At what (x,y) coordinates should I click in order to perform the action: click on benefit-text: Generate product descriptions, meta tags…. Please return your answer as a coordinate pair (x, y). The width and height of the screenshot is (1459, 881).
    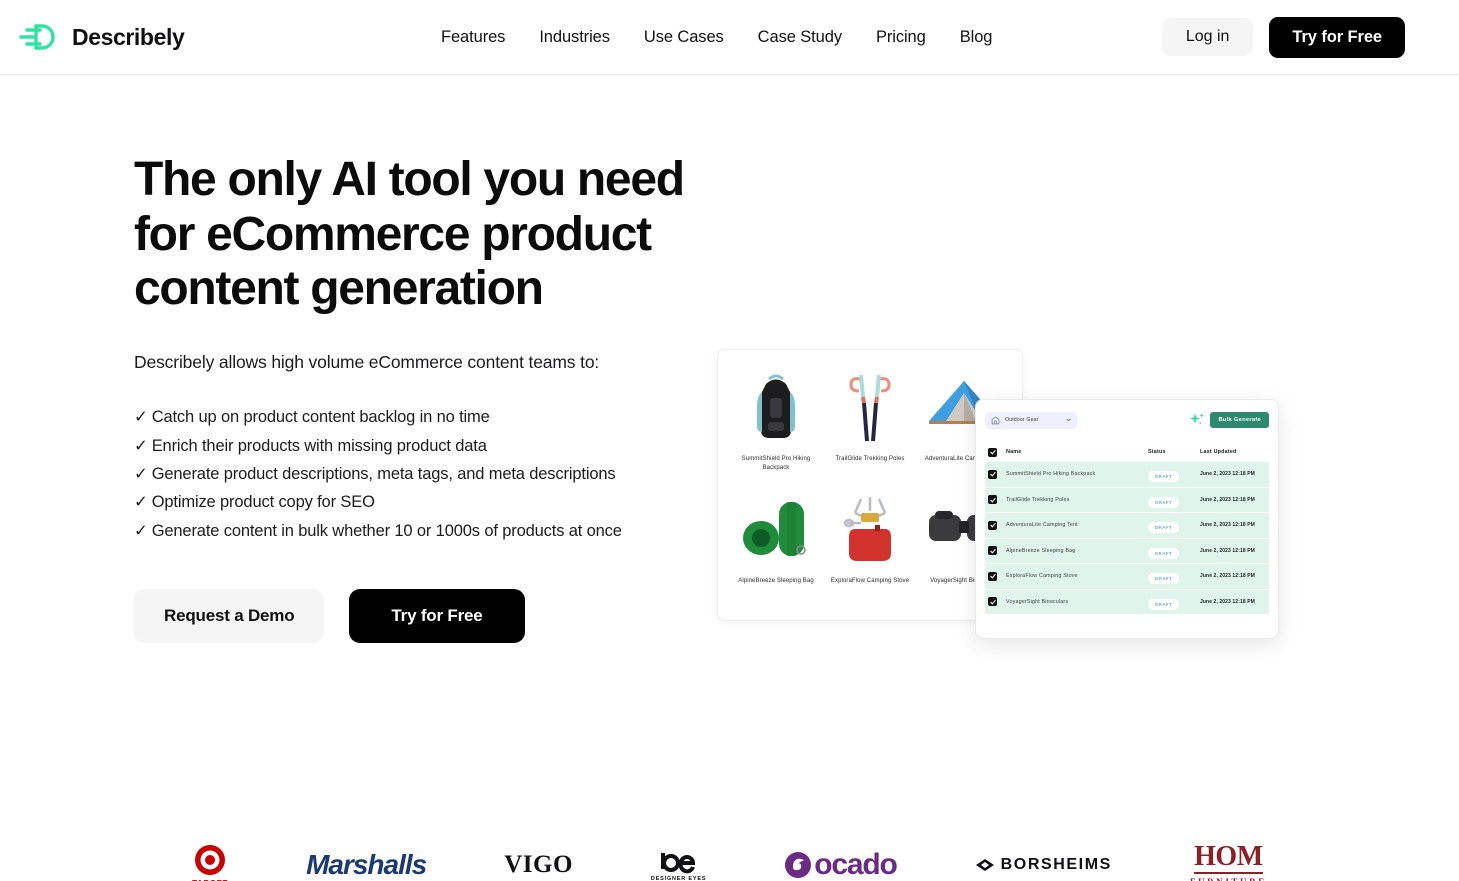
    Looking at the image, I should click on (383, 474).